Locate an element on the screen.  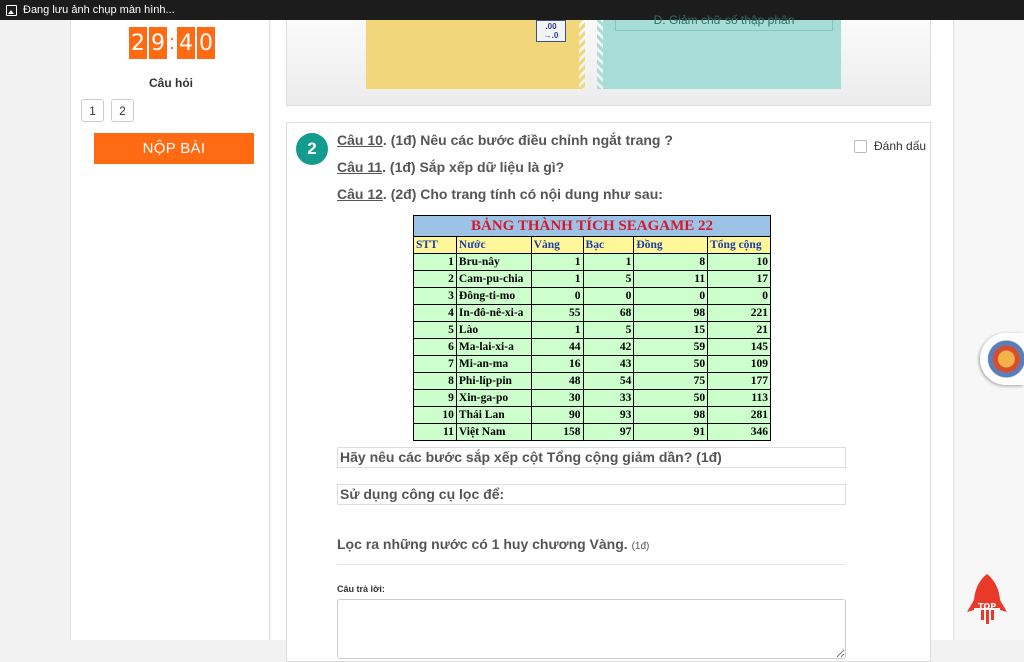
table-header-cell: Bạc is located at coordinates (608, 245).